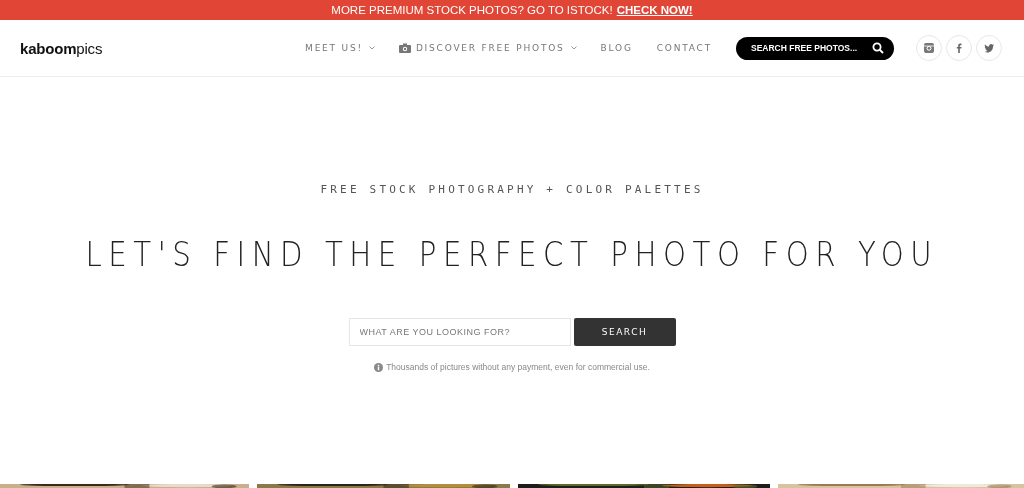 The image size is (1024, 488). I want to click on nav-link: MEET US!, so click(340, 48).